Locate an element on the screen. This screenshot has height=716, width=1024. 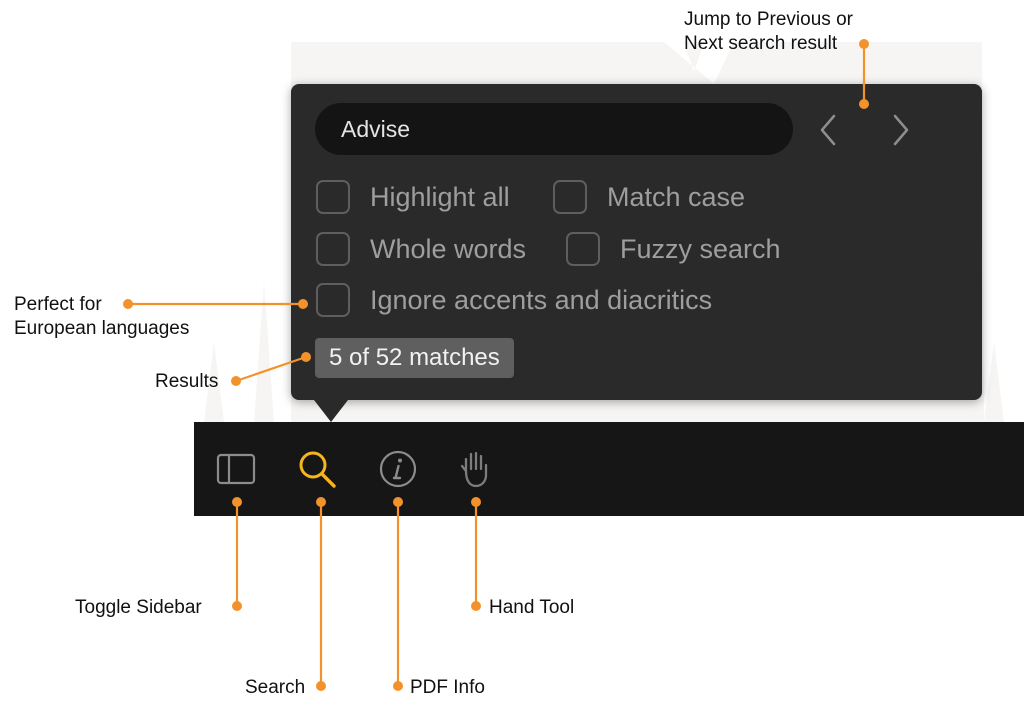
annotation-search: Search is located at coordinates (275, 687).